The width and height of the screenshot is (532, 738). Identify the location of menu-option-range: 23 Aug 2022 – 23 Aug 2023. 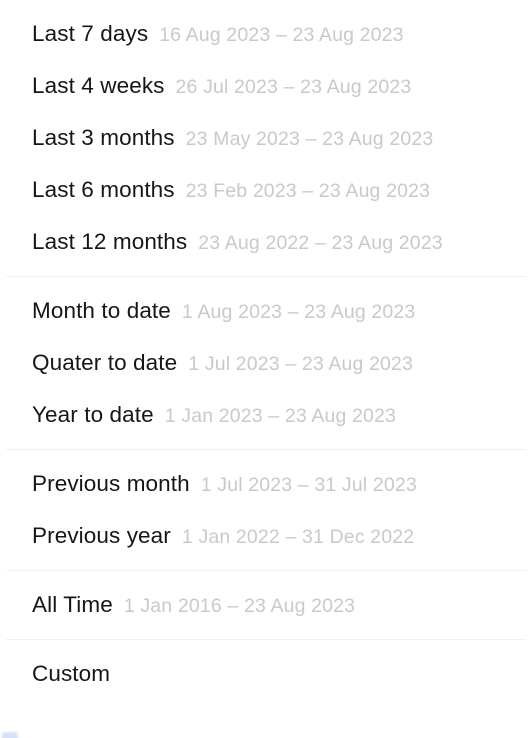
(320, 243).